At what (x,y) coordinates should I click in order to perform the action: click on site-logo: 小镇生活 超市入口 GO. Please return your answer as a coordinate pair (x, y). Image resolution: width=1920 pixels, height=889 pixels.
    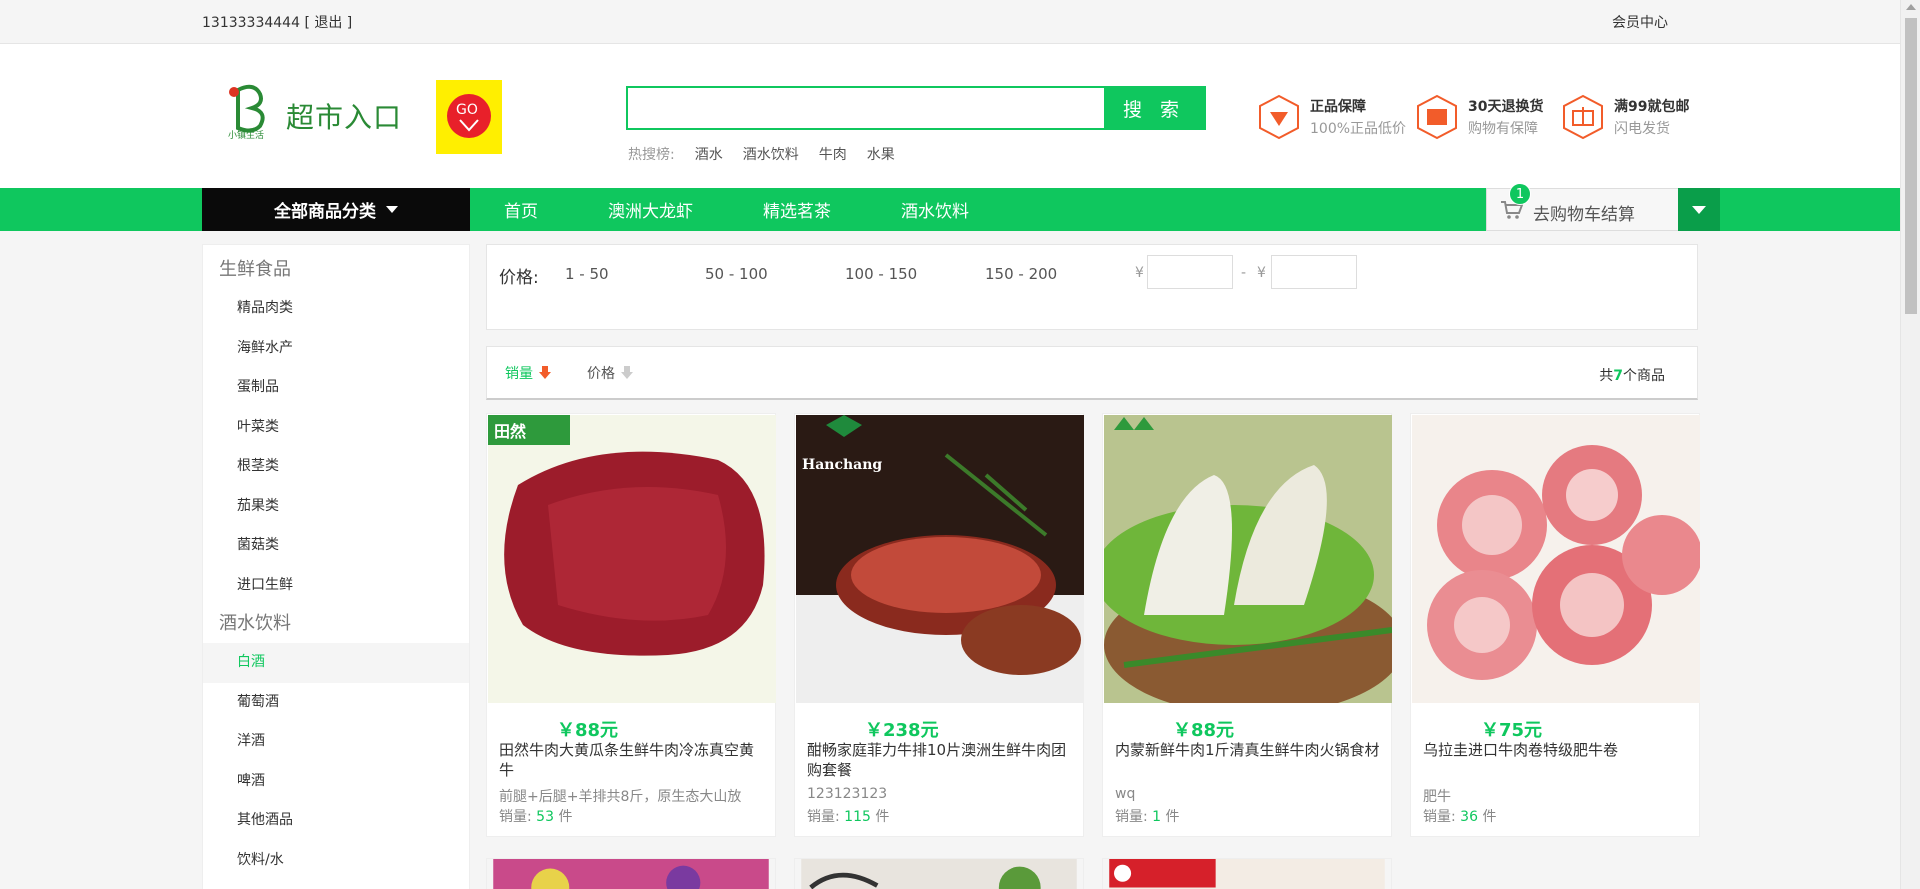
    Looking at the image, I should click on (360, 117).